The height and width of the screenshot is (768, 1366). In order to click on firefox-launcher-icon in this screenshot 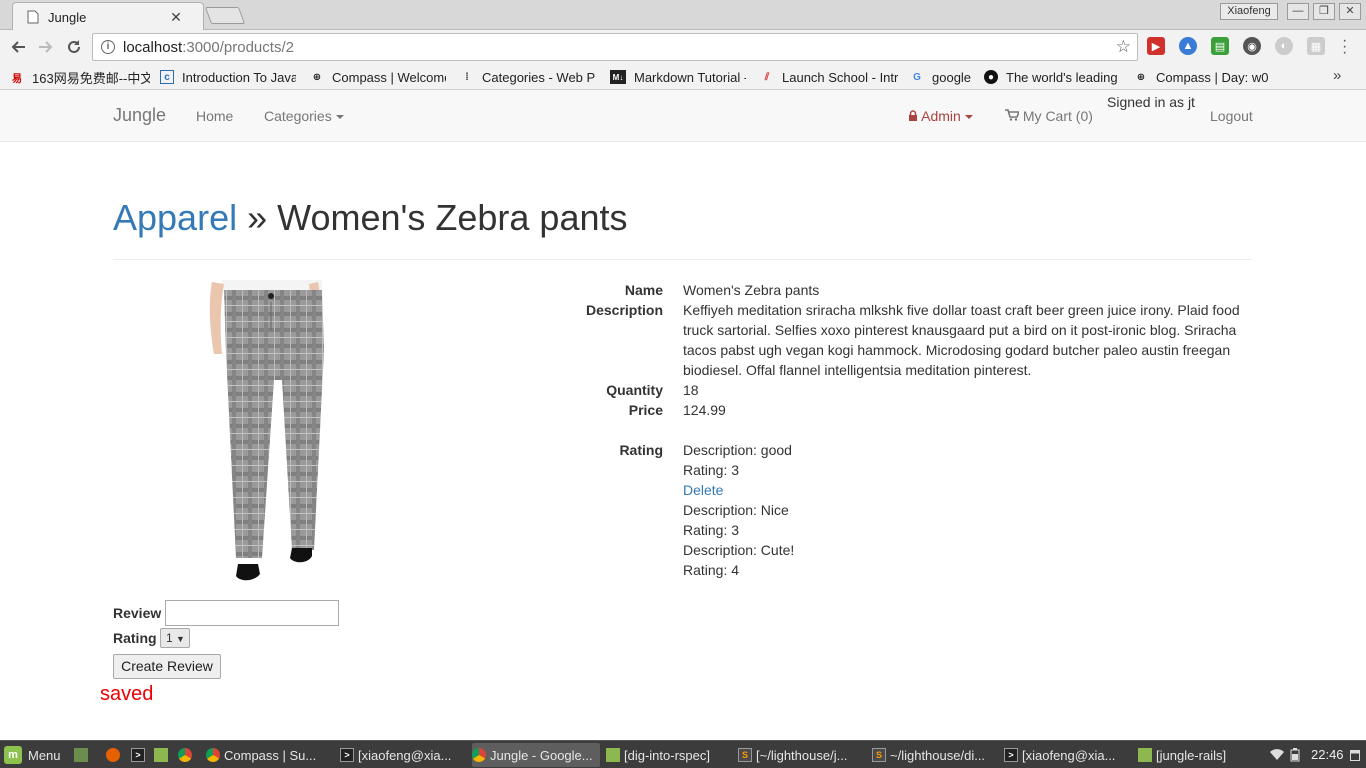, I will do `click(116, 755)`.